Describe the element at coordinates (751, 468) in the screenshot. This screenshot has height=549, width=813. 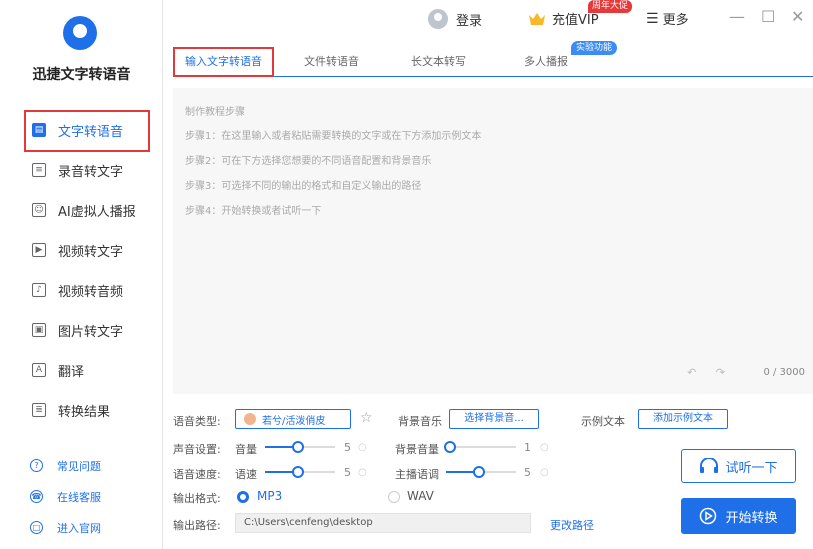
I see `listen-label: 试听一下` at that location.